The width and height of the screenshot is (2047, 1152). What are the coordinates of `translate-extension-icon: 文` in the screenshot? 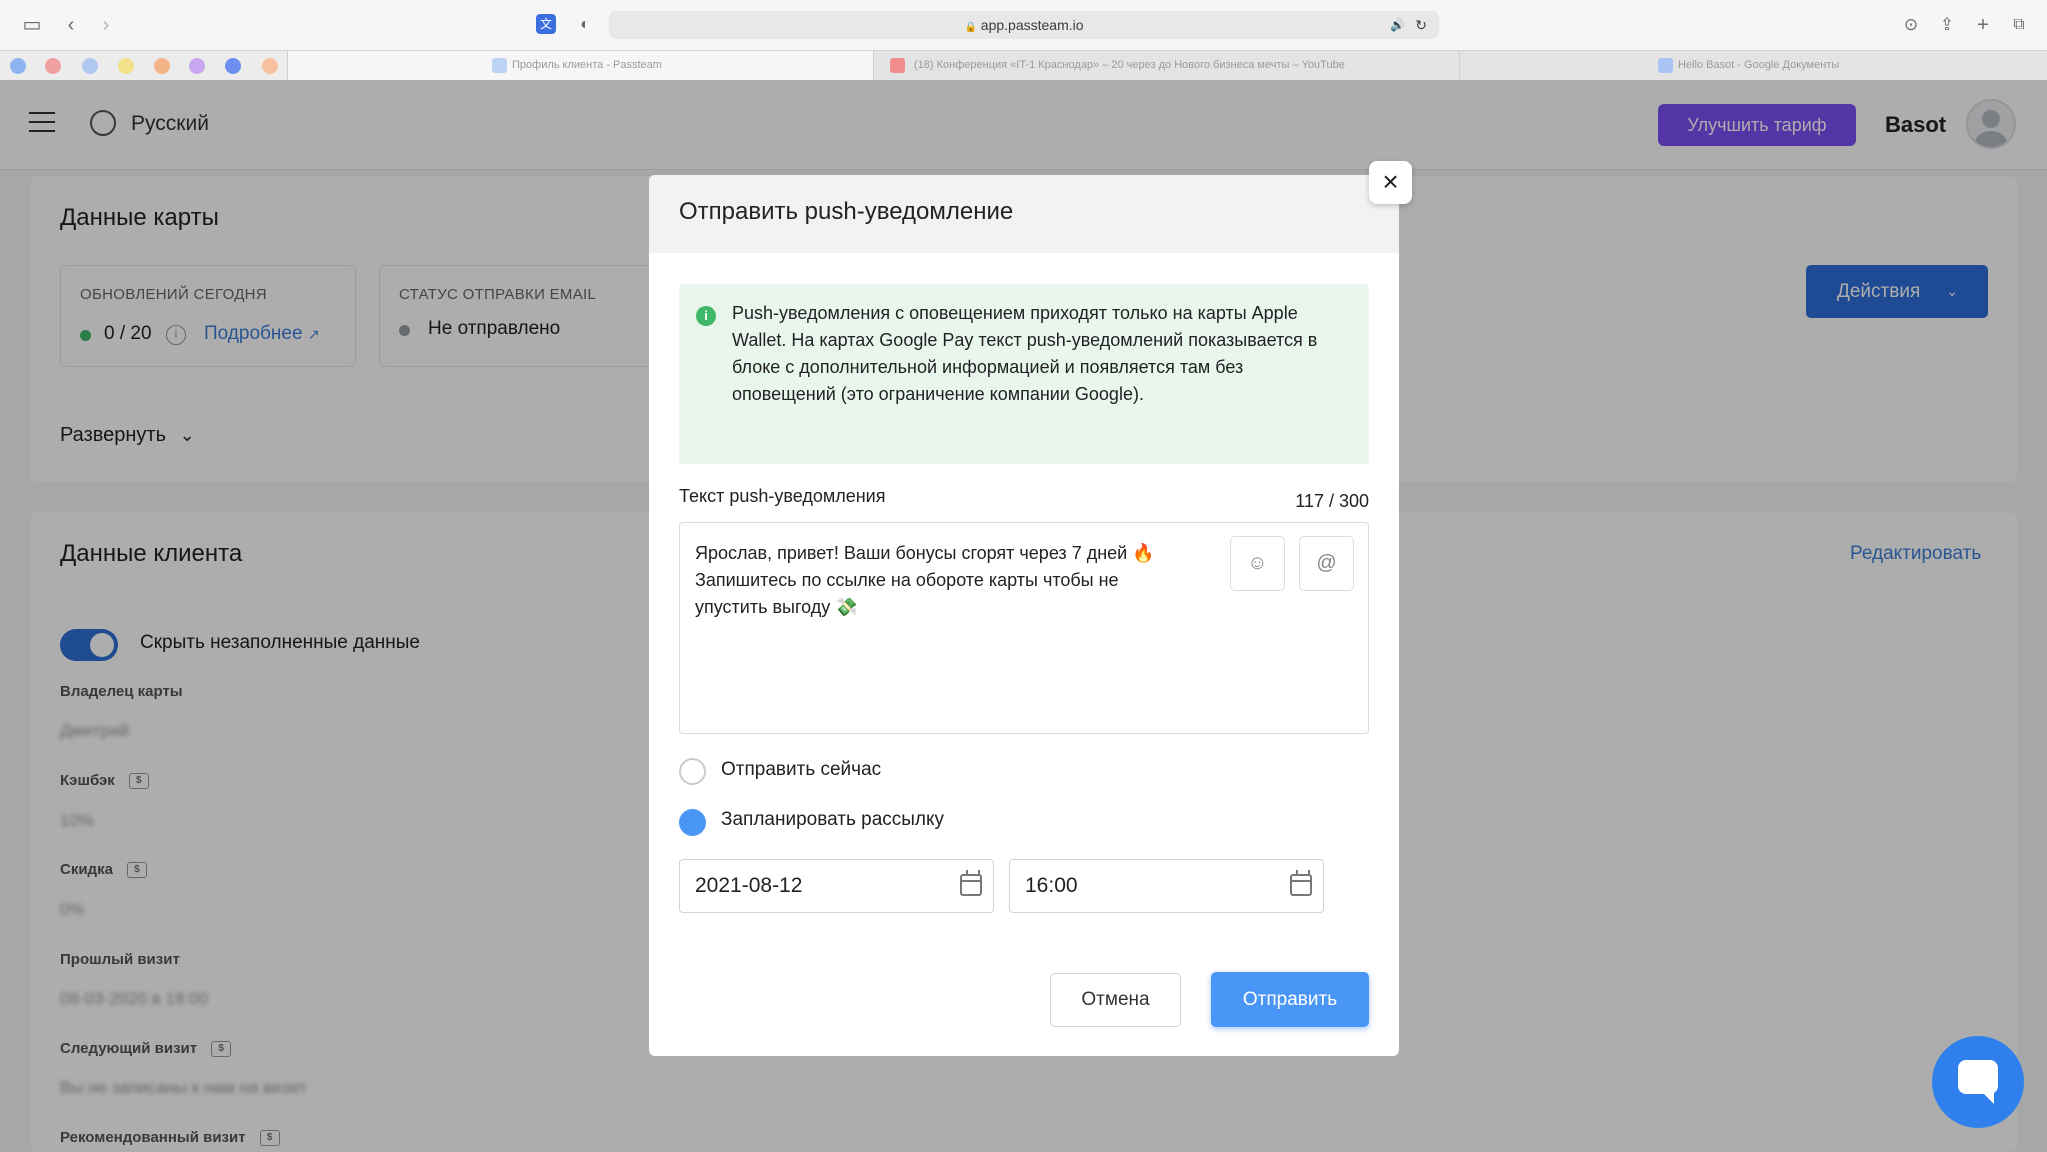 It's located at (546, 24).